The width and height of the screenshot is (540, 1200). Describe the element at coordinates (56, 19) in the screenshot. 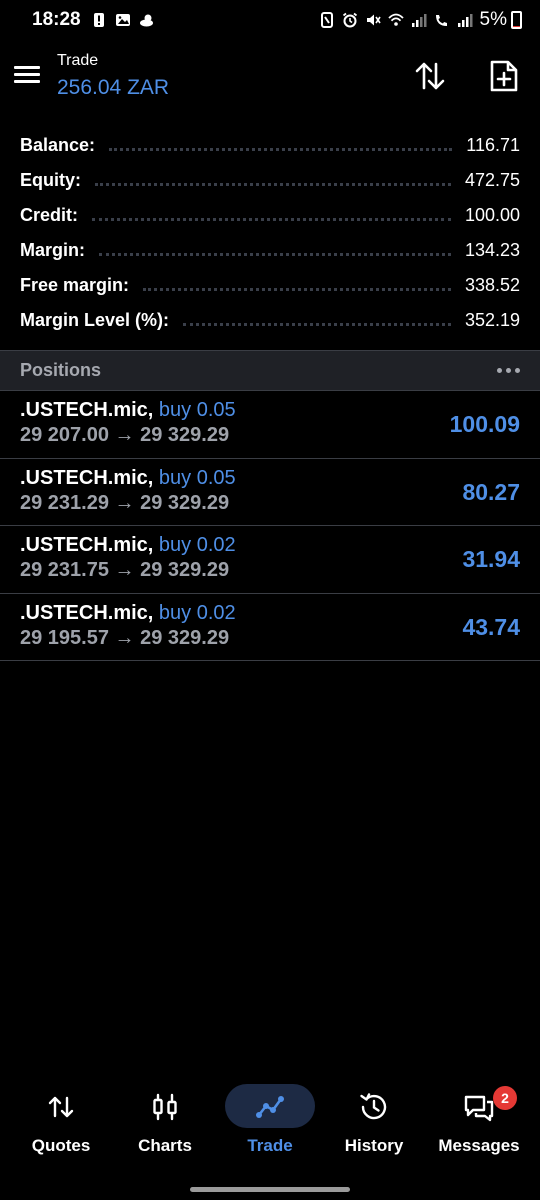

I see `status-time: 18:28` at that location.